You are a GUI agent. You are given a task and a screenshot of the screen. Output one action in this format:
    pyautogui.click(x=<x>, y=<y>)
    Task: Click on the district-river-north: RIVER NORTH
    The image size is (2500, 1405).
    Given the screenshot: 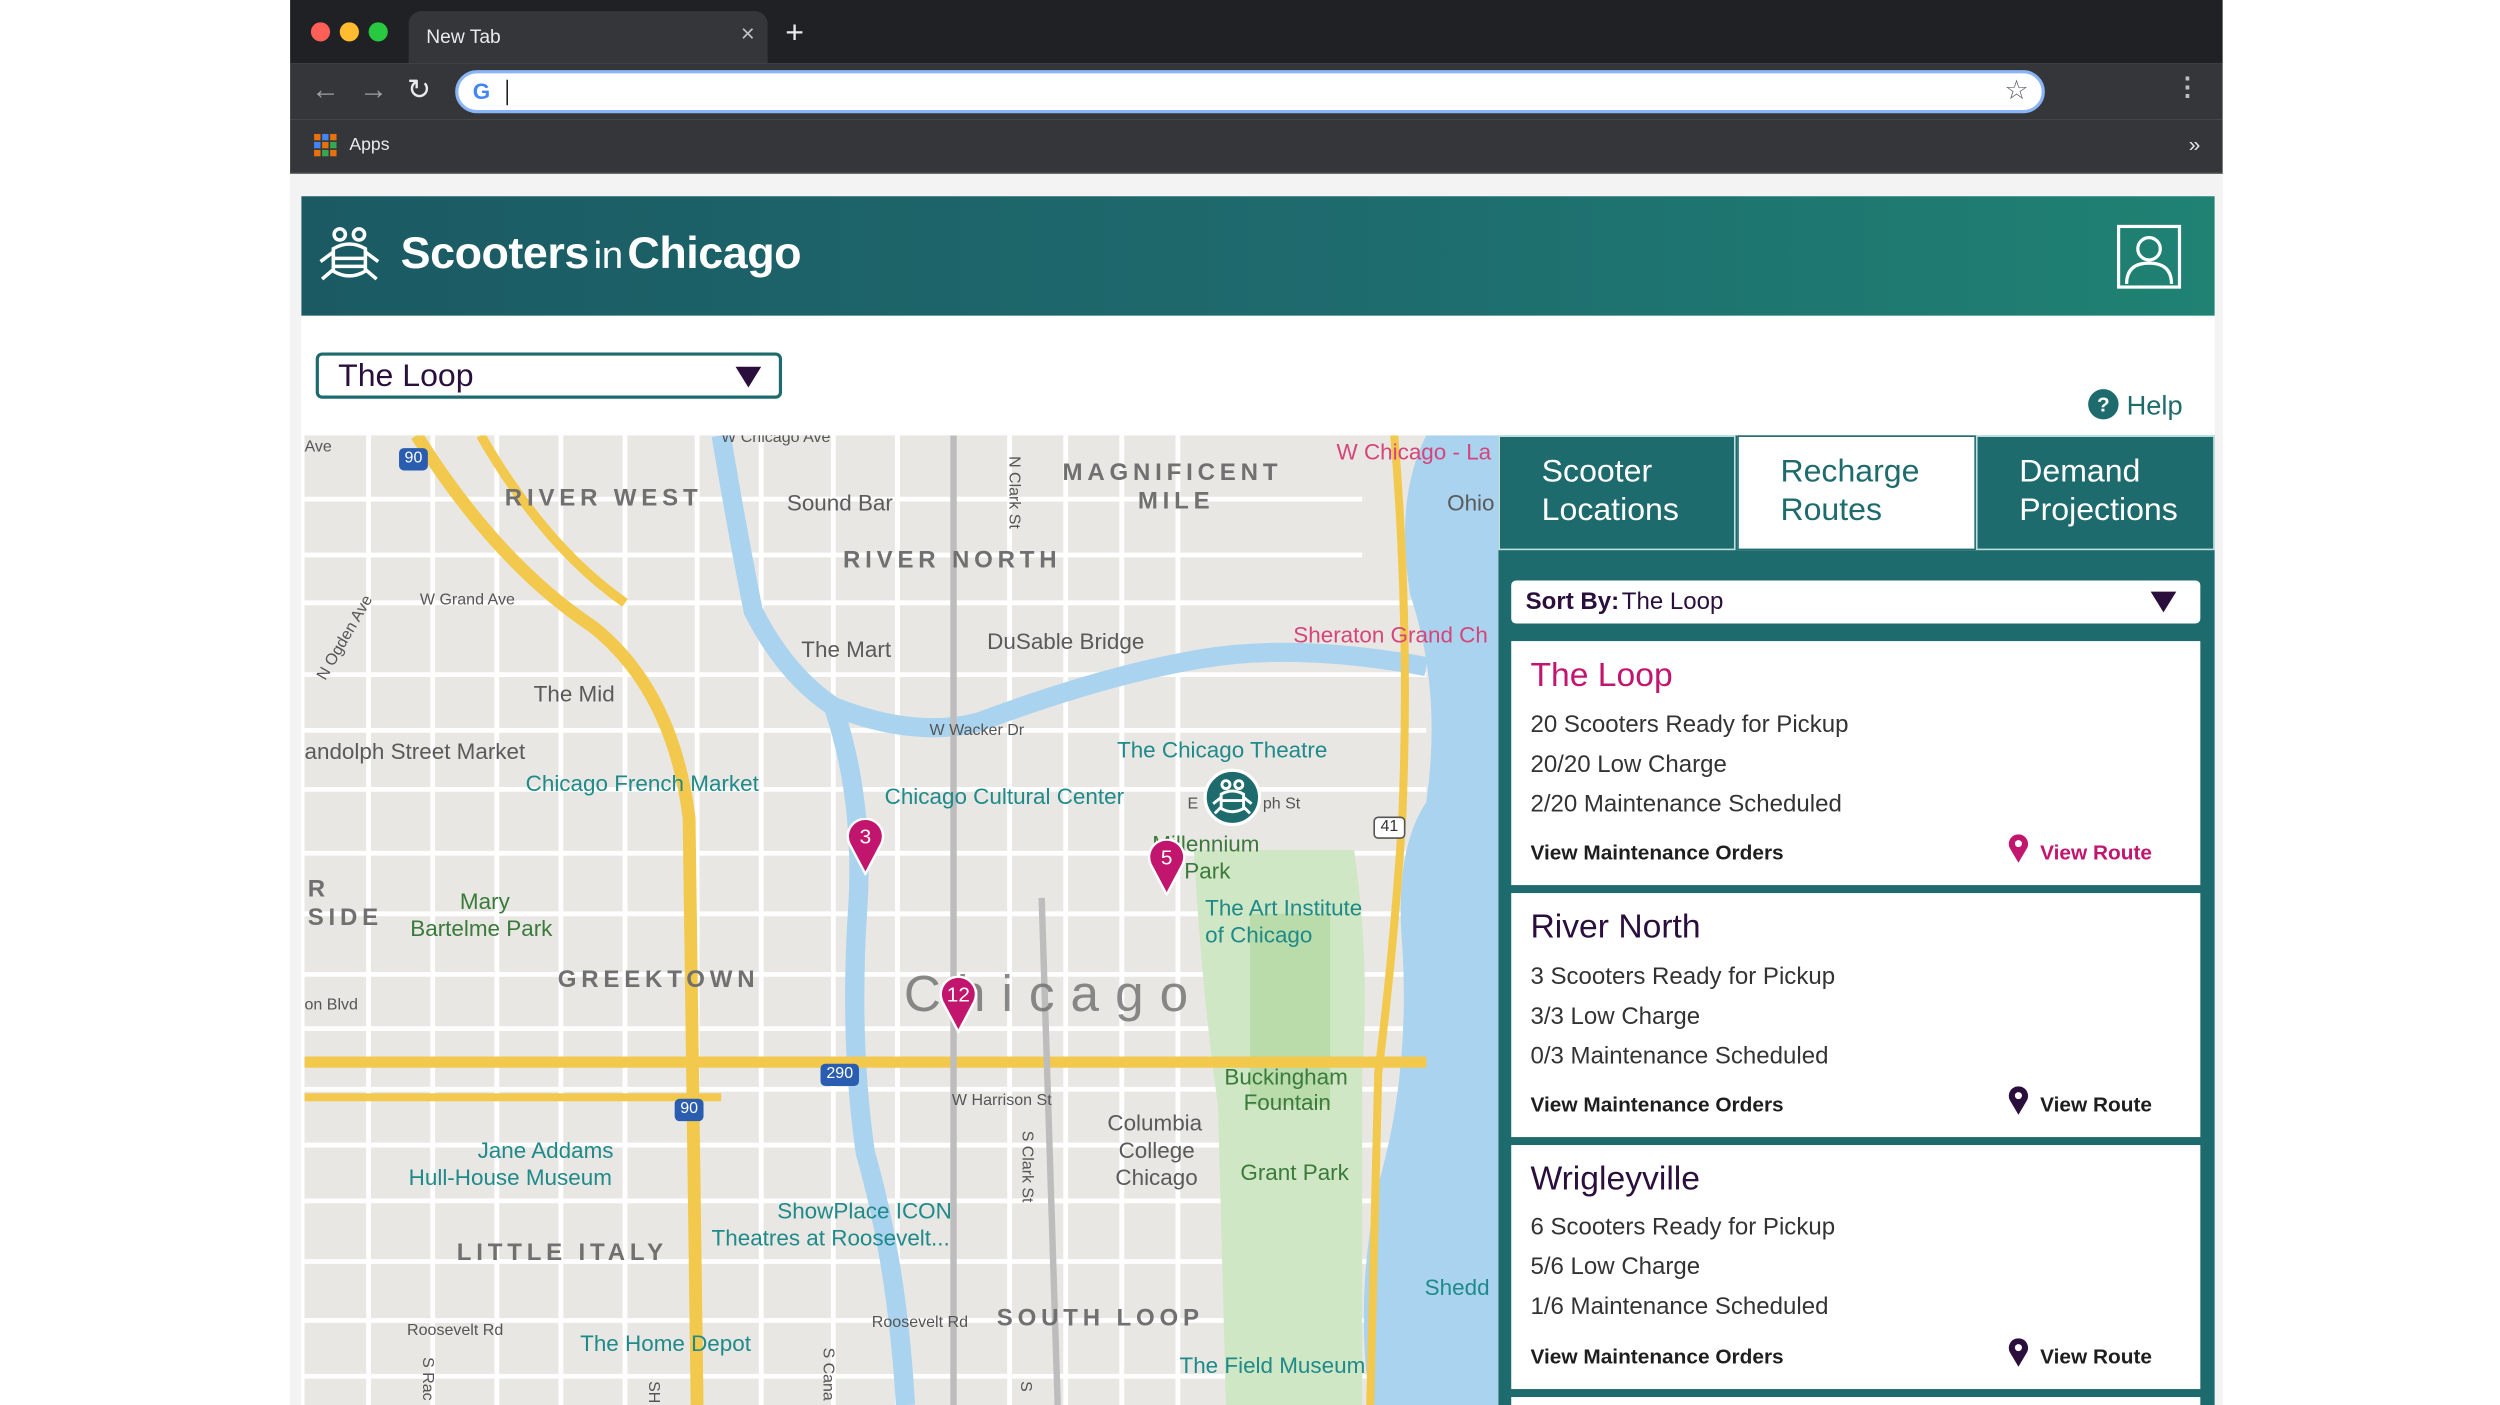 What is the action you would take?
    pyautogui.click(x=952, y=561)
    